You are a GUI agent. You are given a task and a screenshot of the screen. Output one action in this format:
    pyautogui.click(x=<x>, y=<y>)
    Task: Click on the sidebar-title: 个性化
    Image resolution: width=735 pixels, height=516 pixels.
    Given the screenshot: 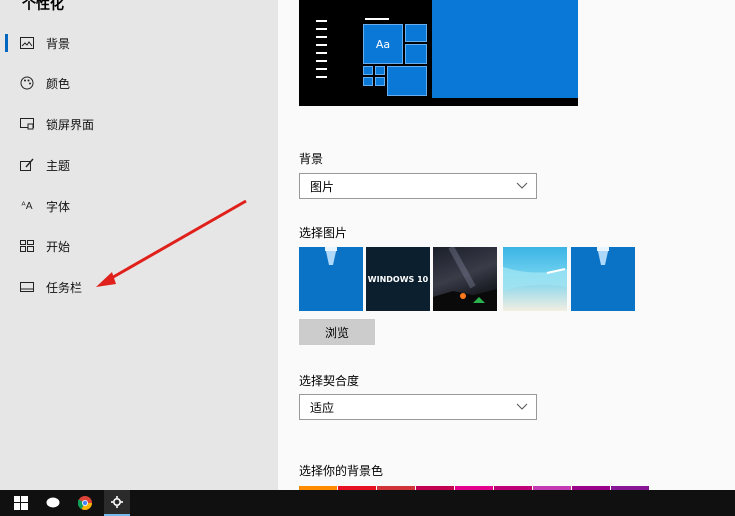 What is the action you would take?
    pyautogui.click(x=43, y=6)
    